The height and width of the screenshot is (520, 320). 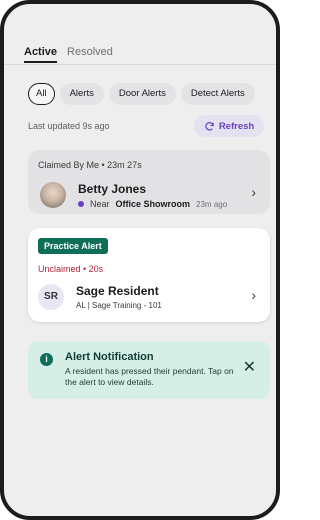 I want to click on filter-door-alerts: Door Alerts, so click(x=142, y=94).